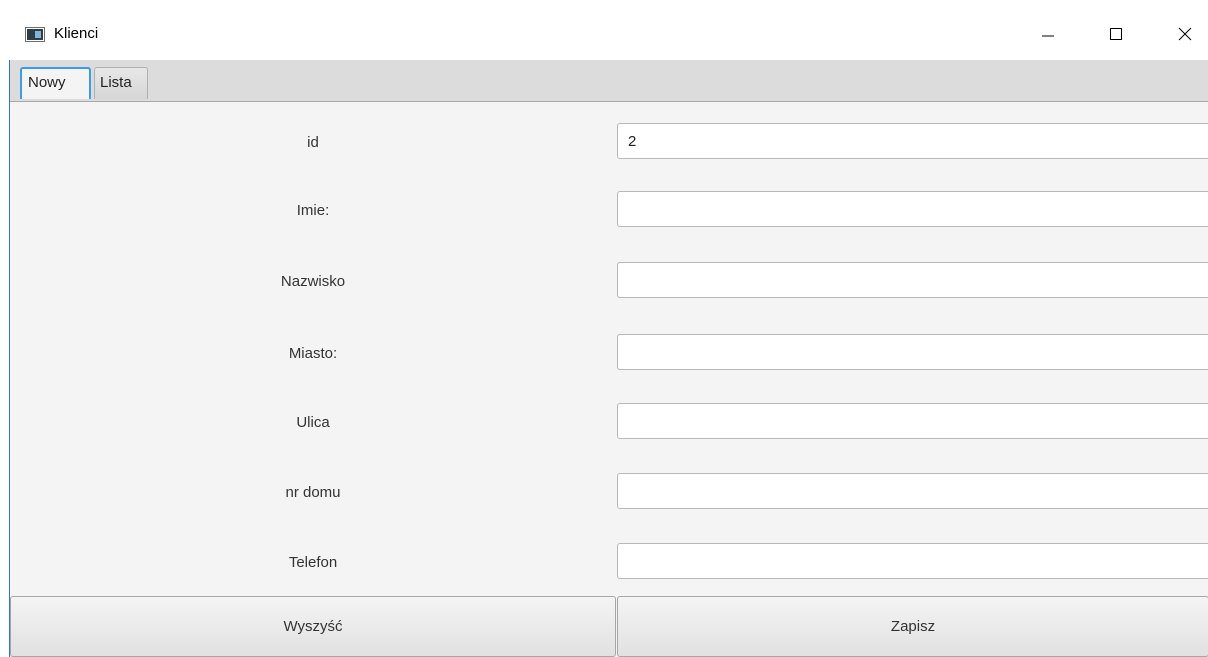  I want to click on ulica-field, so click(912, 421).